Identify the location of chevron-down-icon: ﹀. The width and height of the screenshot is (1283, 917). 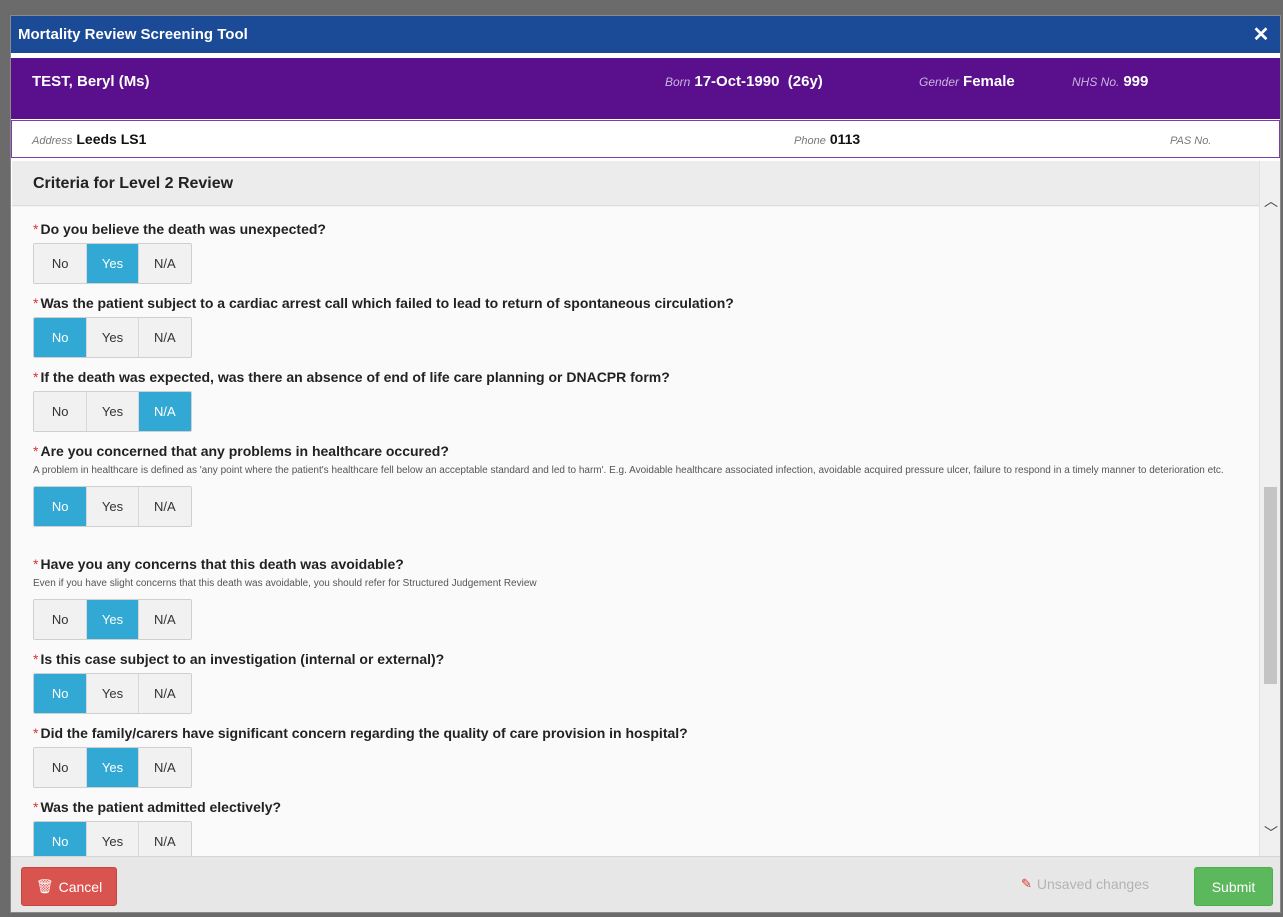
(1271, 833).